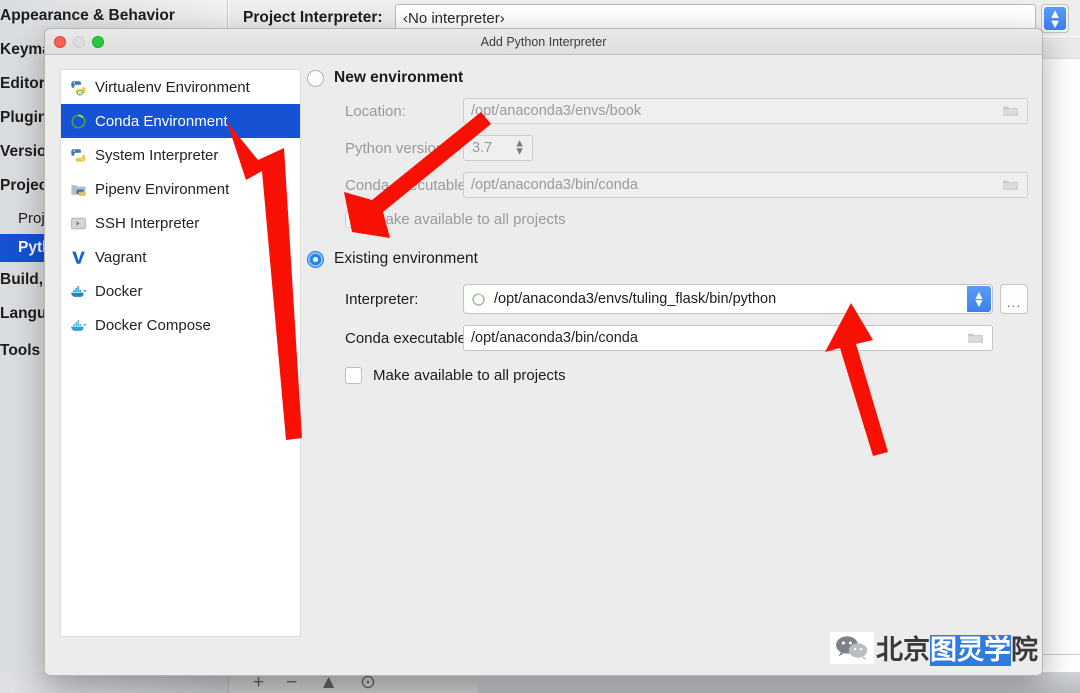 The width and height of the screenshot is (1080, 693). What do you see at coordinates (667, 259) in the screenshot?
I see `existing-environment-radio-row: Existing environment` at bounding box center [667, 259].